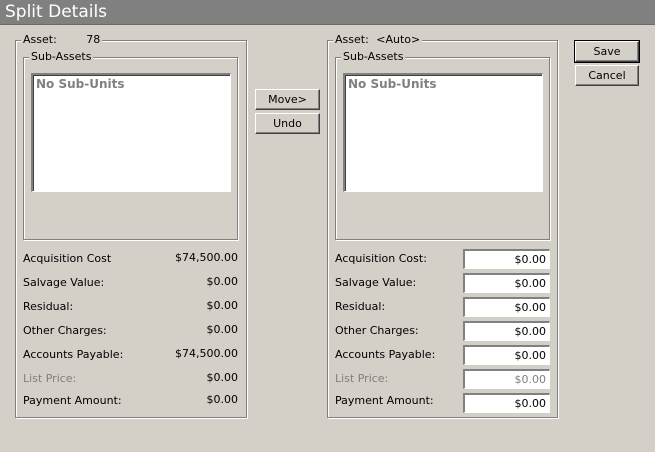 The height and width of the screenshot is (452, 655). Describe the element at coordinates (384, 400) in the screenshot. I see `right-payment-amount-label: Payment Amount:` at that location.